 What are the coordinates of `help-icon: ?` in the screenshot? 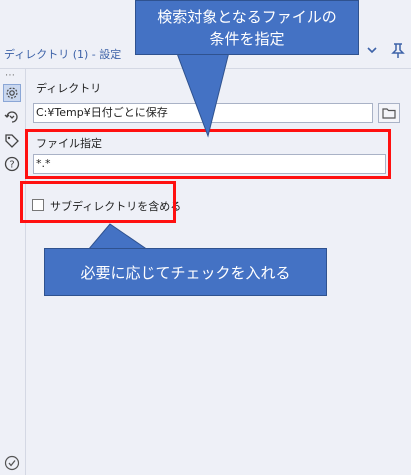 It's located at (12, 164).